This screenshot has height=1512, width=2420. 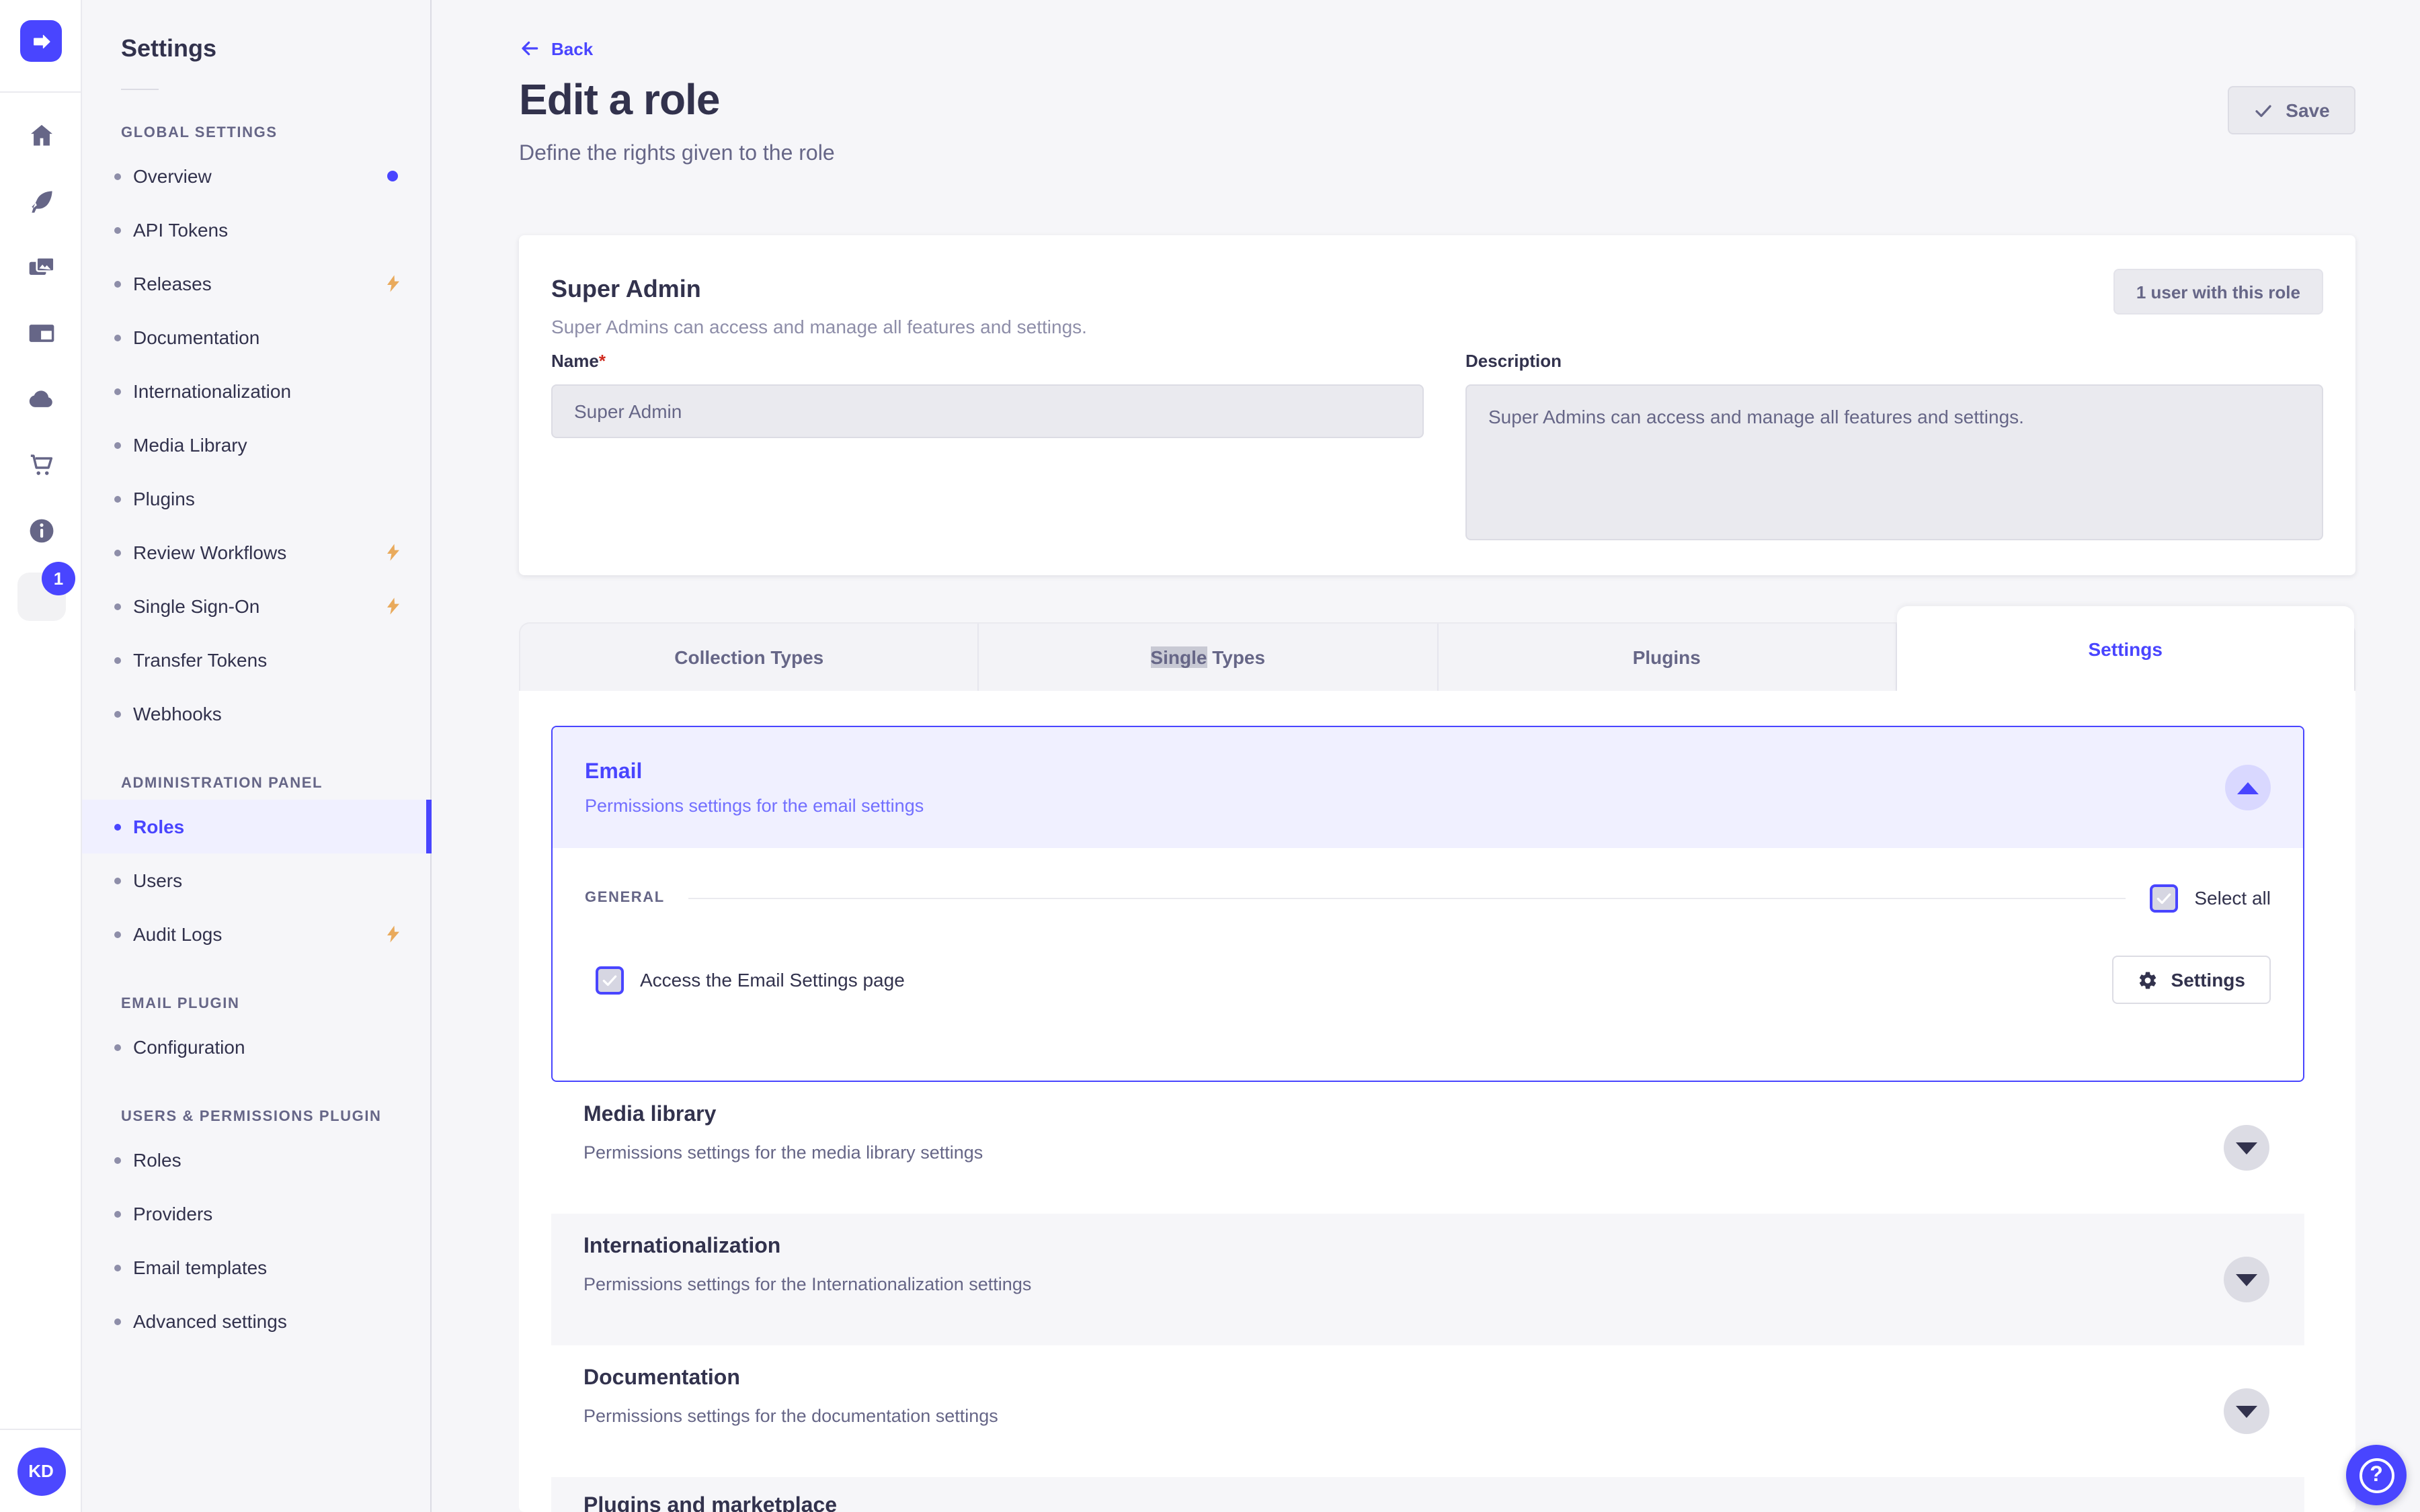 I want to click on back-arrow-icon, so click(x=530, y=49).